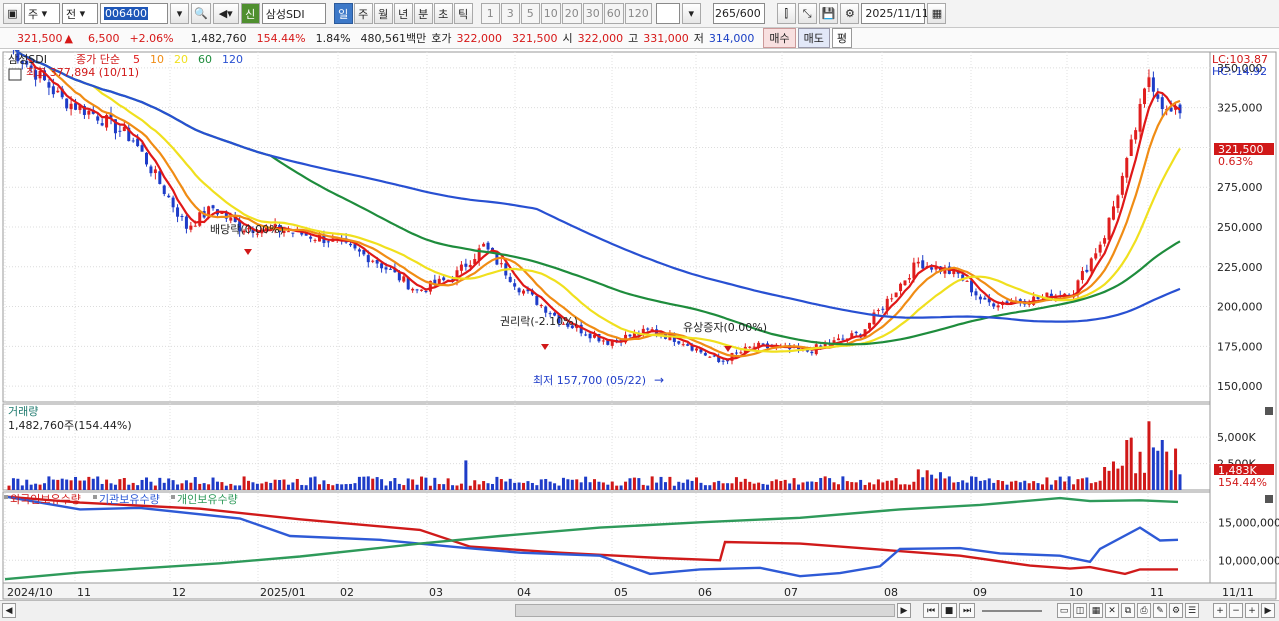 The height and width of the screenshot is (621, 1279). I want to click on quote-high: 331,000, so click(666, 38).